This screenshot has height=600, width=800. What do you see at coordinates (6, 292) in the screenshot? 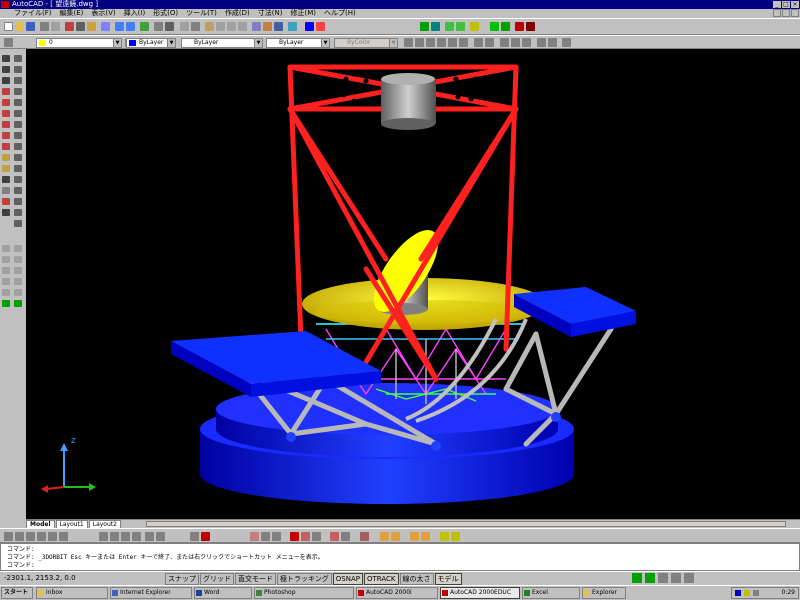
I see `view-ne-iso-icon` at bounding box center [6, 292].